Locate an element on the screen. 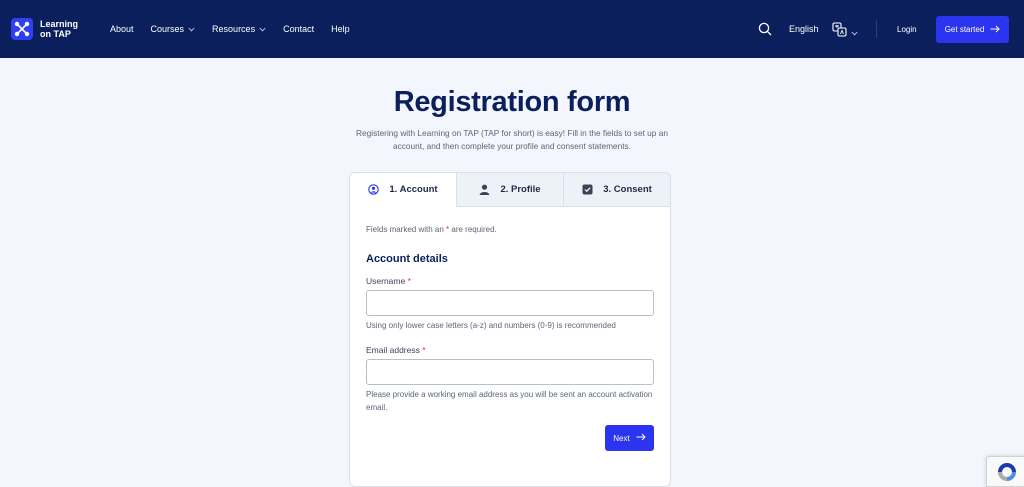 This screenshot has height=487, width=1024. tab-label: 1. Account is located at coordinates (413, 189).